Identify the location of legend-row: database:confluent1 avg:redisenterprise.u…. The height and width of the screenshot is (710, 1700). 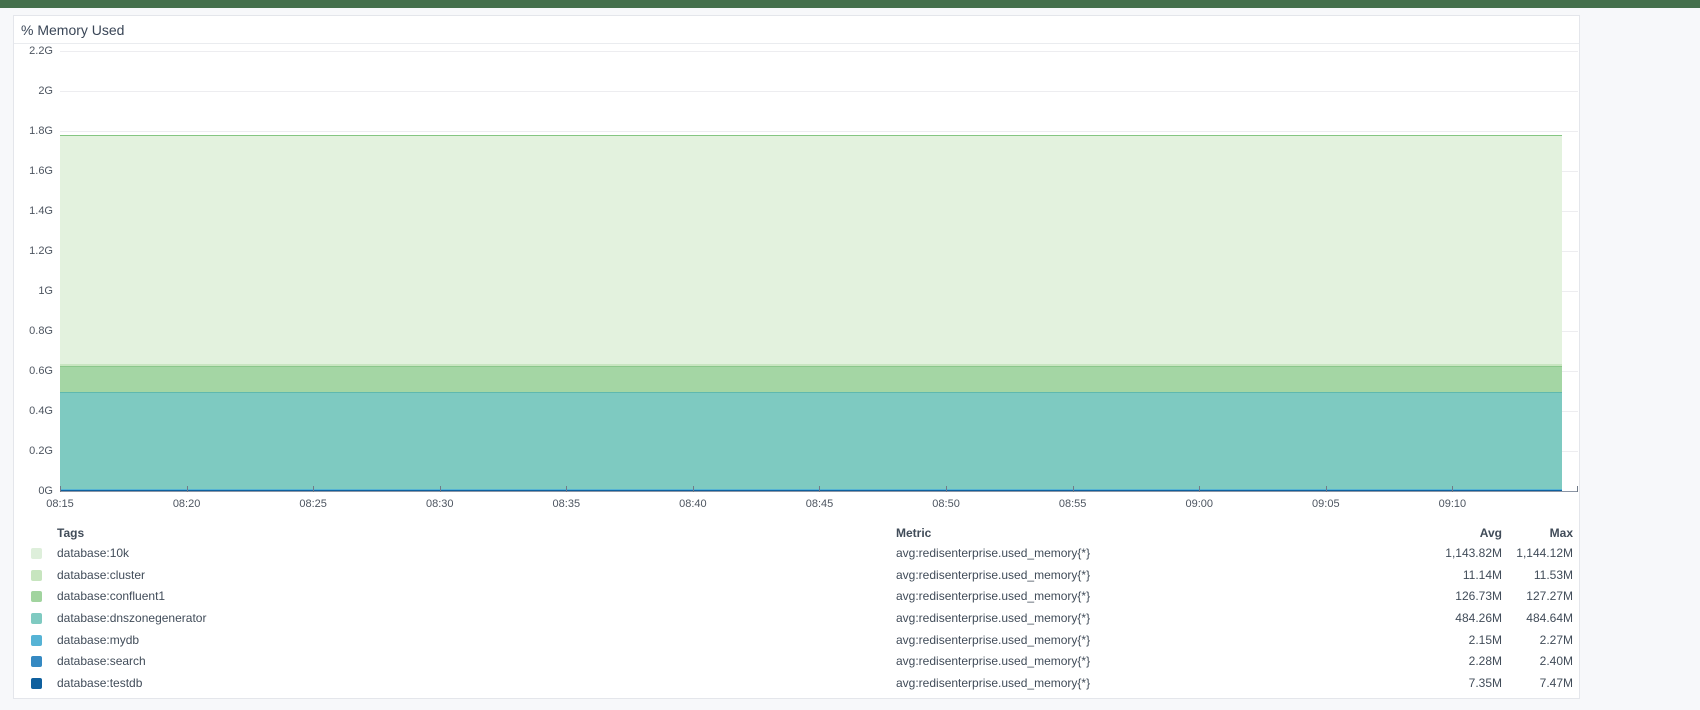
(796, 597).